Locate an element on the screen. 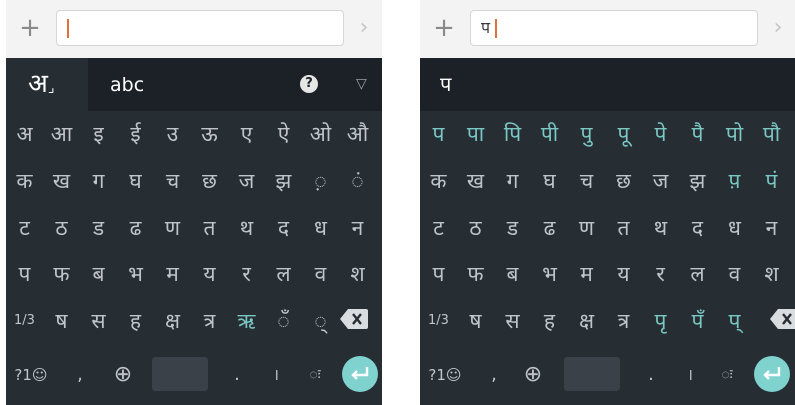  candidate-suggestion: प is located at coordinates (445, 84).